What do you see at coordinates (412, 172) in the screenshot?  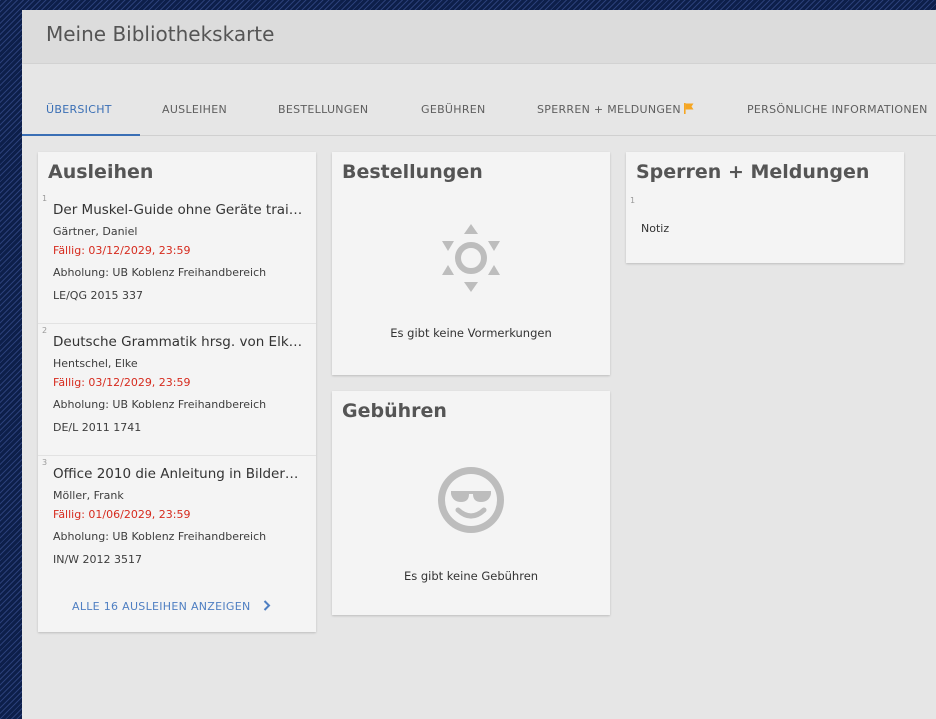 I see `orders-card-title: Bestellungen` at bounding box center [412, 172].